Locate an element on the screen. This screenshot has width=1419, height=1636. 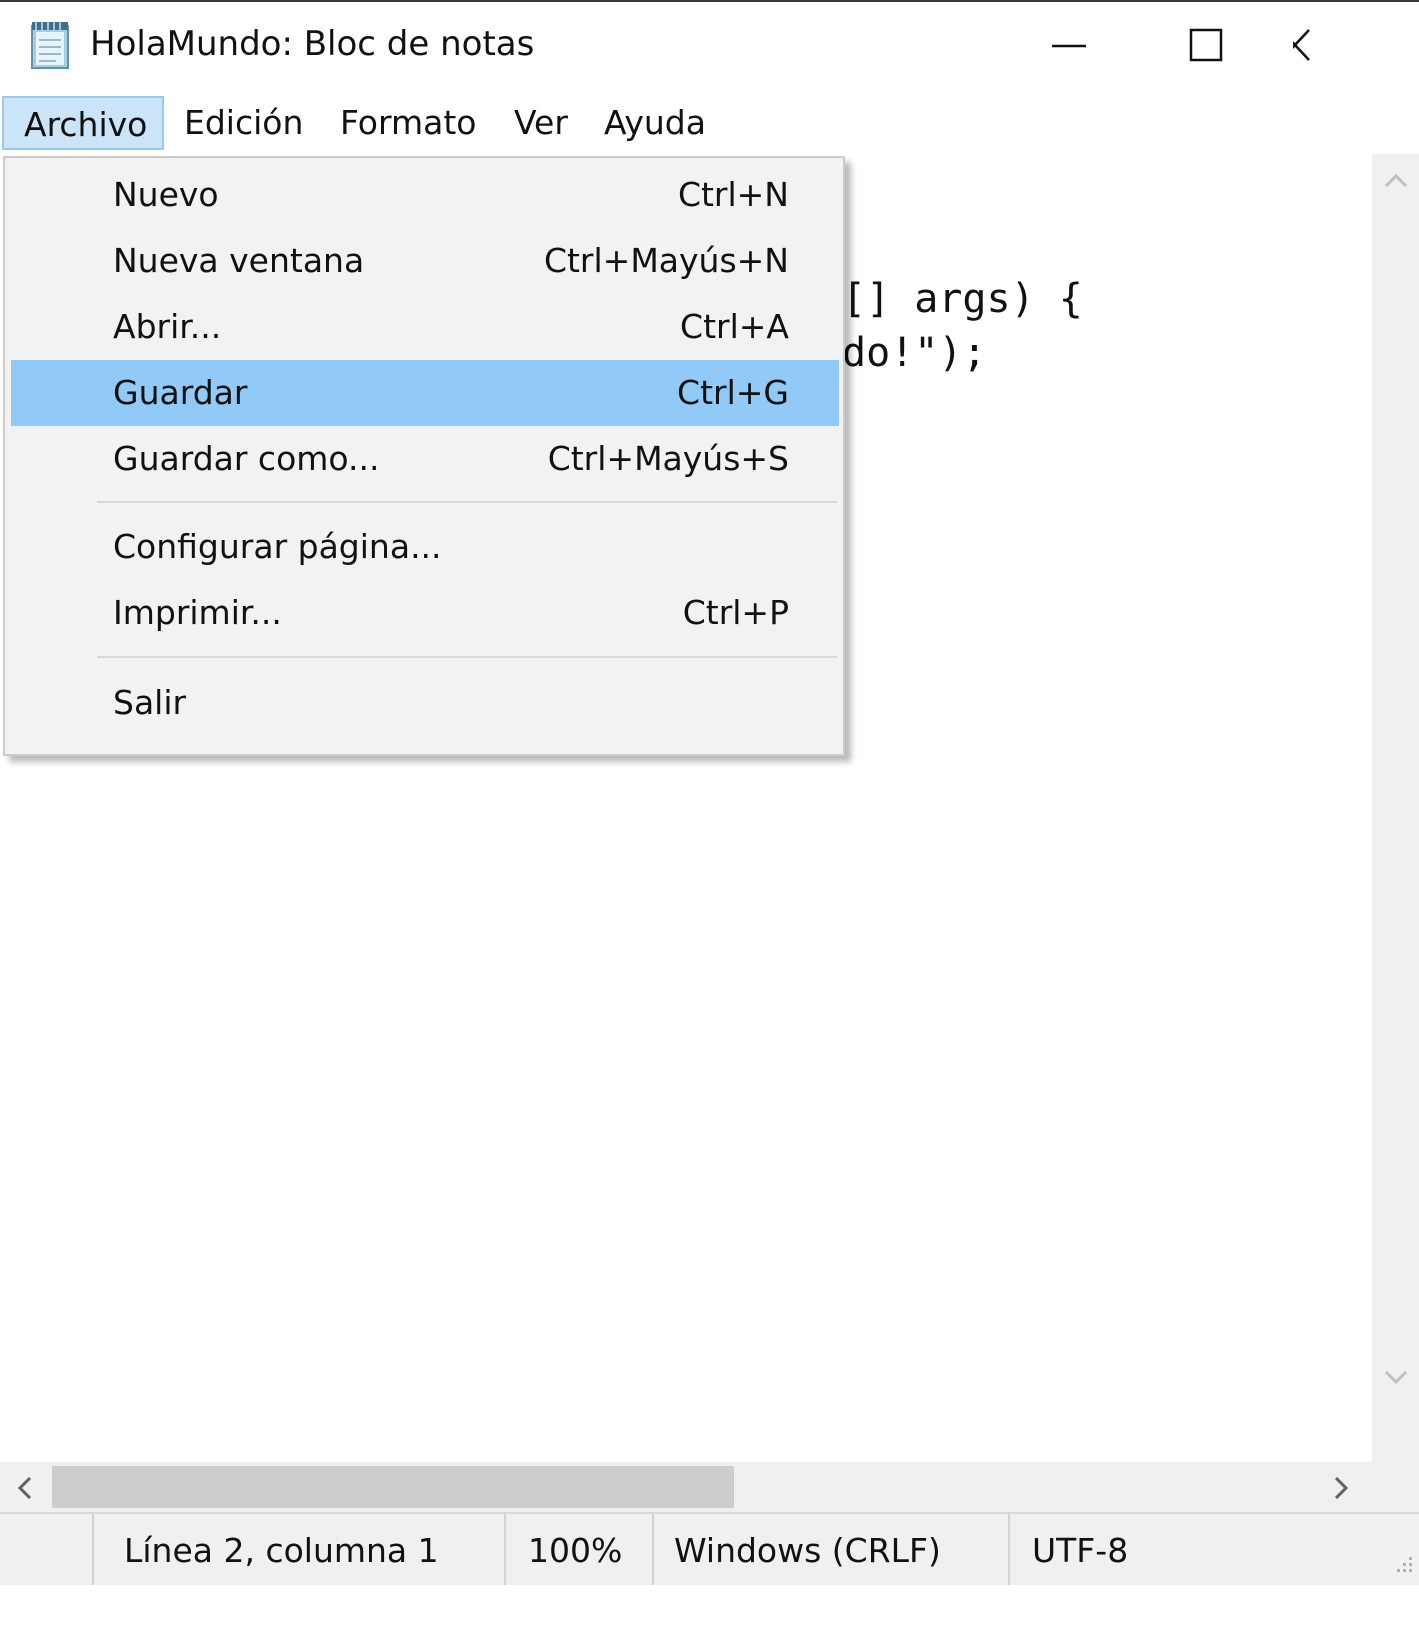
menu-item-shortcut: Ctrl+A is located at coordinates (734, 326).